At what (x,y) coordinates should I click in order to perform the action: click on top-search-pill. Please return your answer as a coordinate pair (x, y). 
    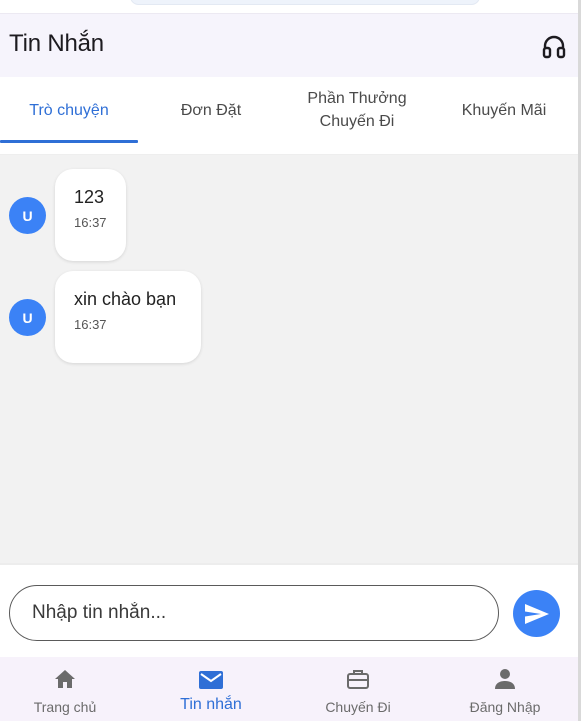
    Looking at the image, I should click on (305, 2).